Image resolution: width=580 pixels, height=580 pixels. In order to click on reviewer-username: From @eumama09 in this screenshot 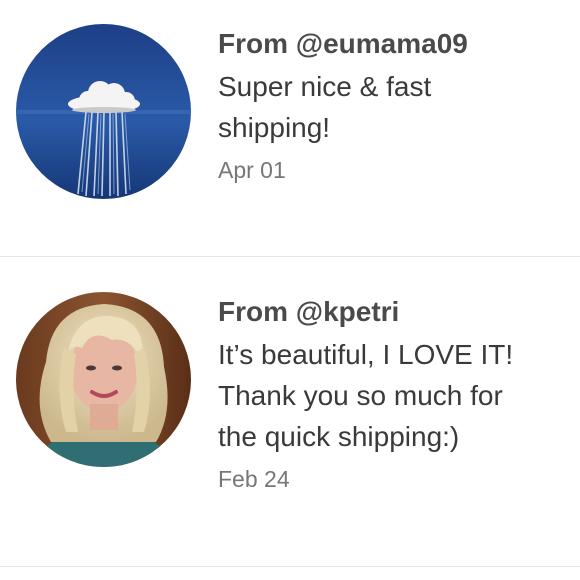, I will do `click(393, 44)`.